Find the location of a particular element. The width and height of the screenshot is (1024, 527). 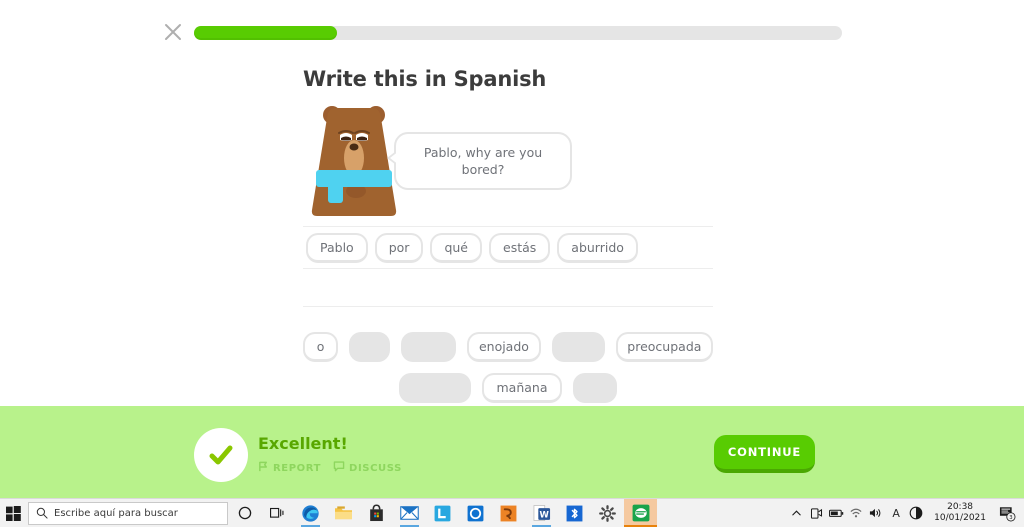

answer-tile: qué is located at coordinates (456, 247).